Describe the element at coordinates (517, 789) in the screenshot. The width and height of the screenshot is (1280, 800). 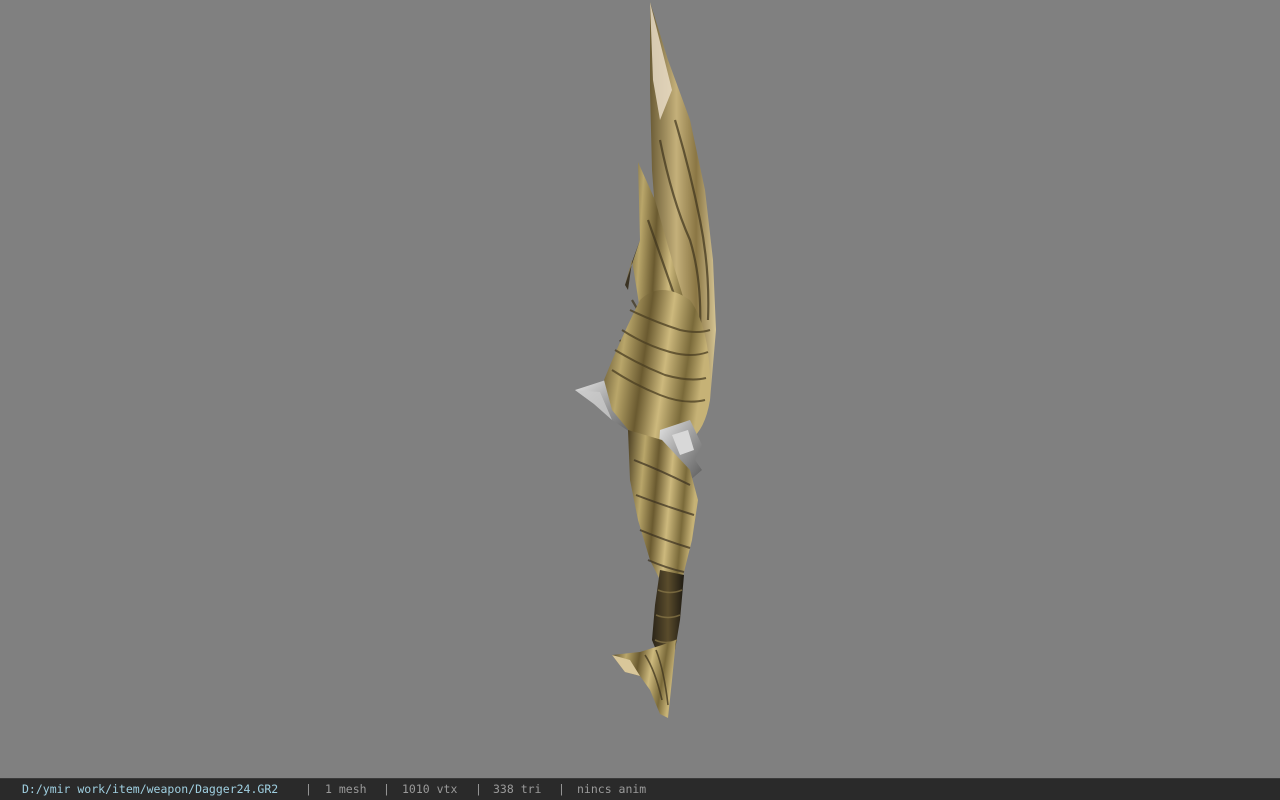
I see `triangle-count-label: 338 tri` at that location.